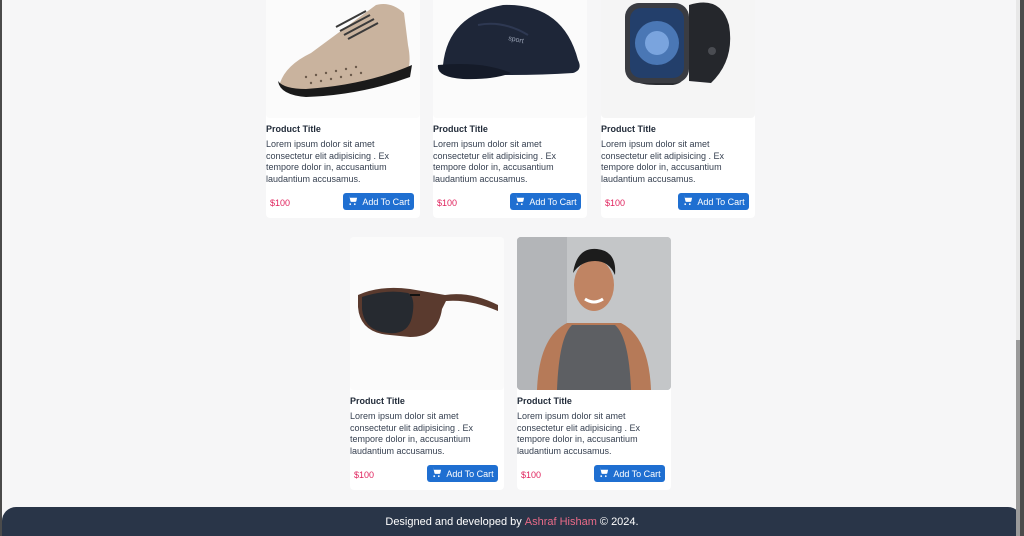  I want to click on footer-prefix: Designed and developed by, so click(453, 521).